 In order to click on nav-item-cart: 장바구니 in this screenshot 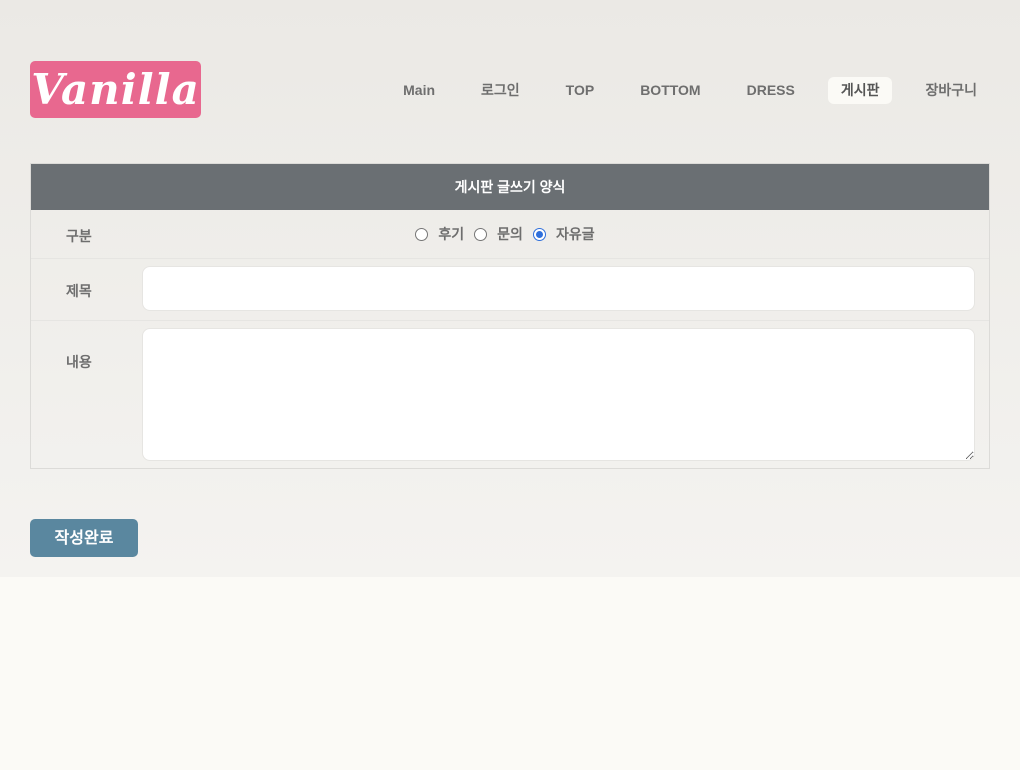, I will do `click(951, 90)`.